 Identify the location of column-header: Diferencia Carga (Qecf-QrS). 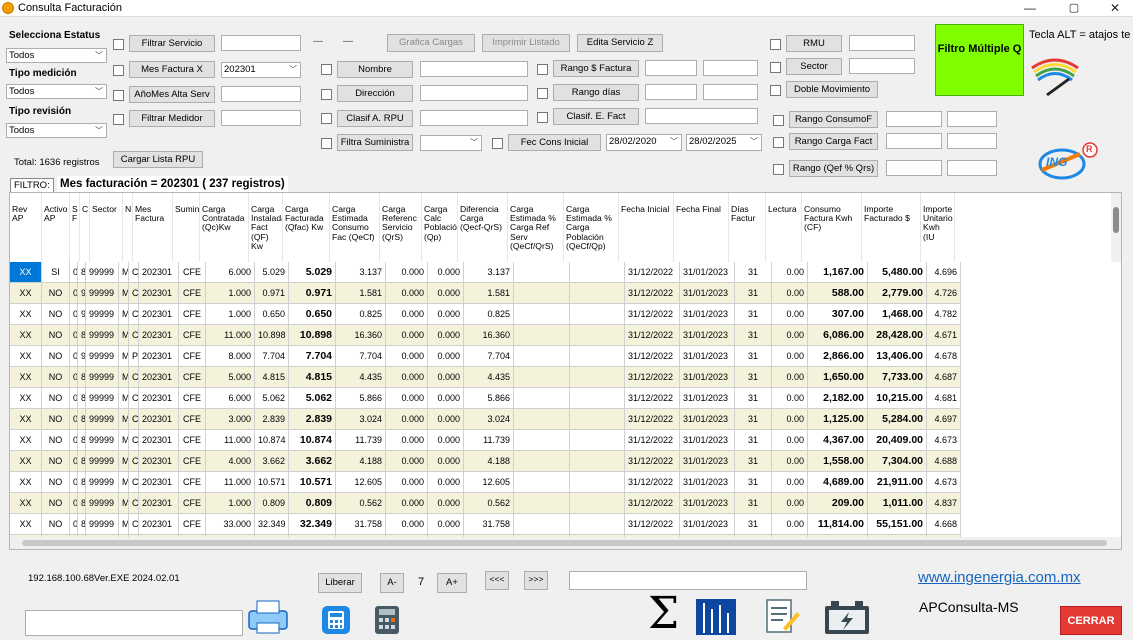
(483, 227).